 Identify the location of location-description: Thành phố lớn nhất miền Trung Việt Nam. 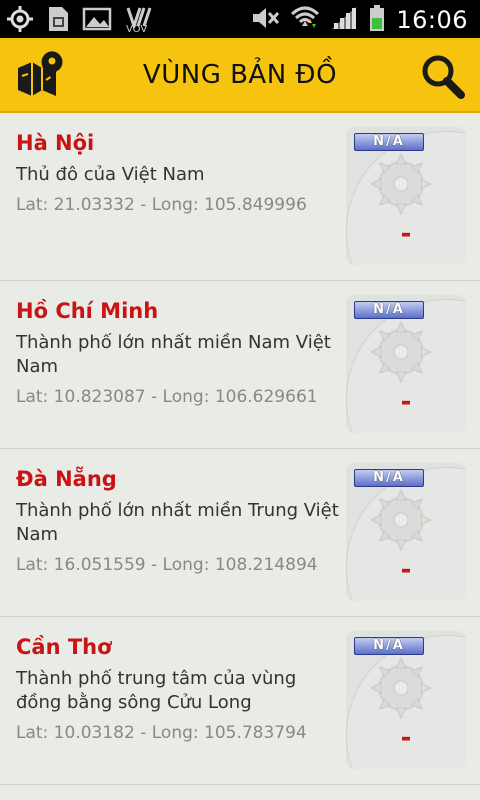
(177, 522).